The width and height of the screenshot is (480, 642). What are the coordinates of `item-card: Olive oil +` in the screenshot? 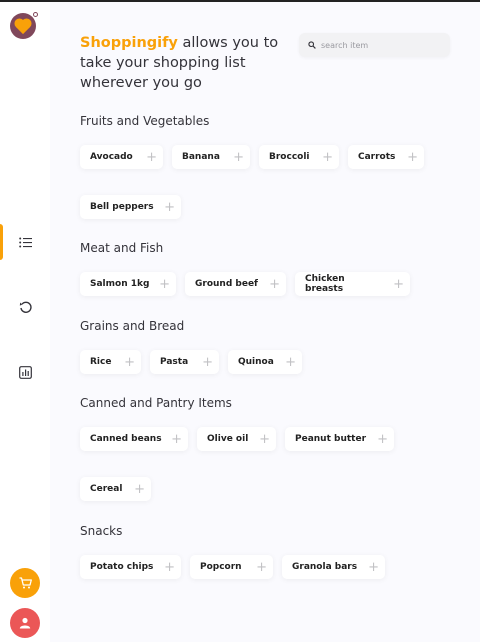 It's located at (236, 439).